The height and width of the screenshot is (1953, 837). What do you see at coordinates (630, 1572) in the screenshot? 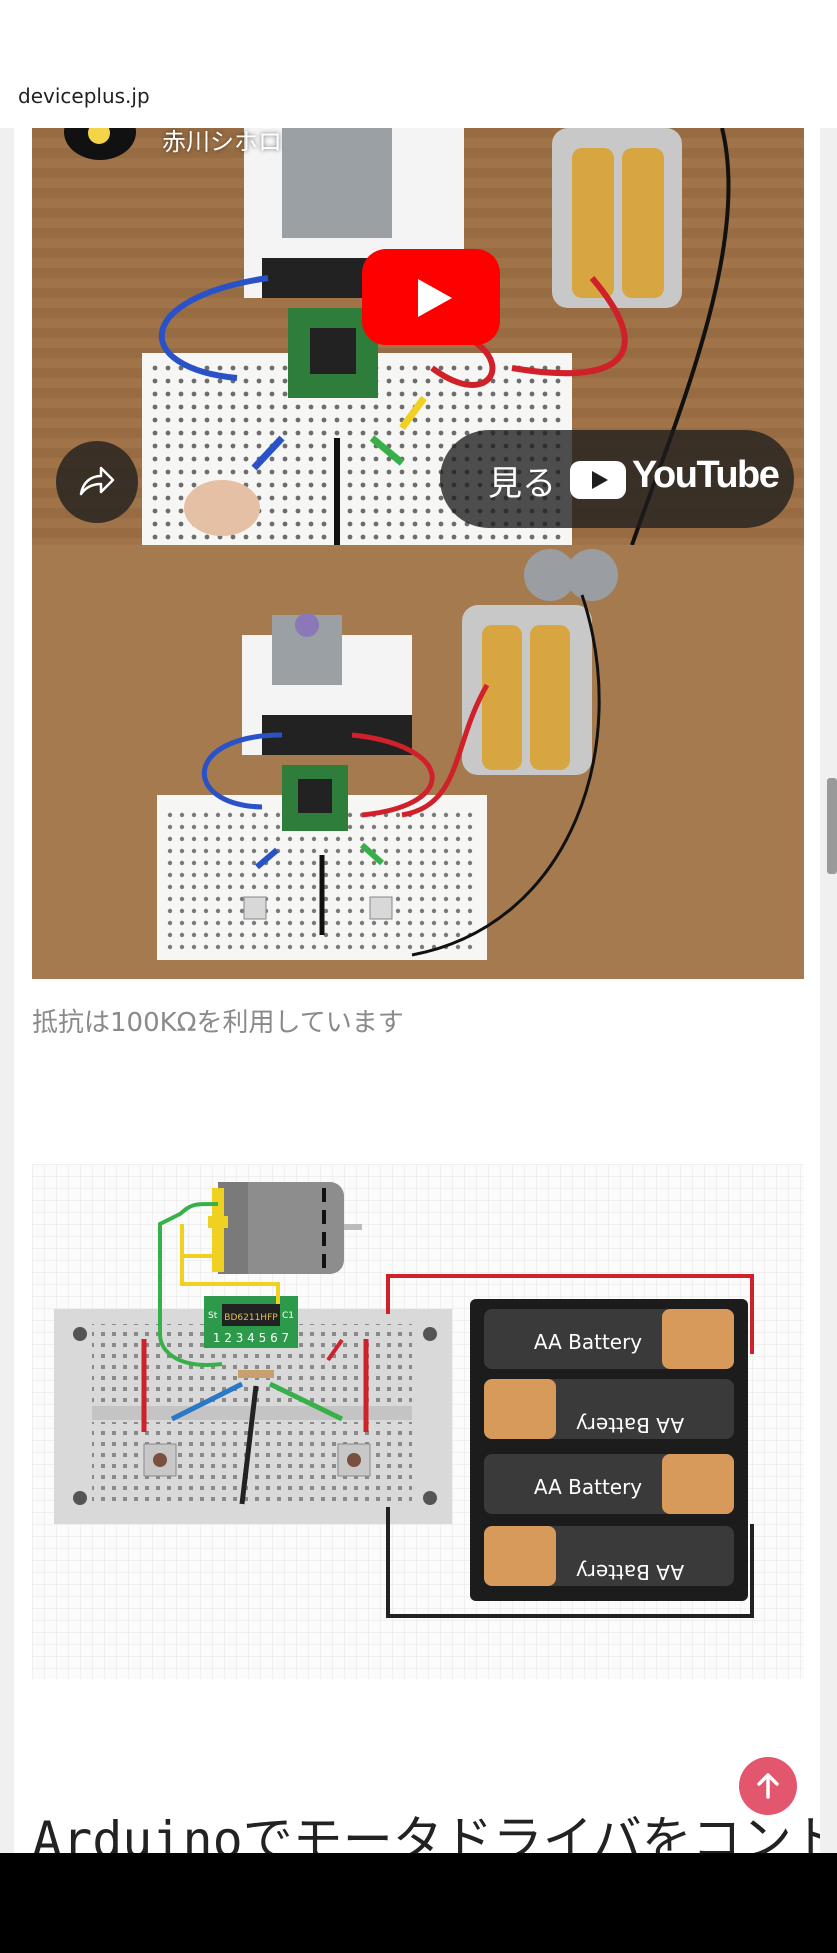
I see `battery-4-label: AA Battery` at bounding box center [630, 1572].